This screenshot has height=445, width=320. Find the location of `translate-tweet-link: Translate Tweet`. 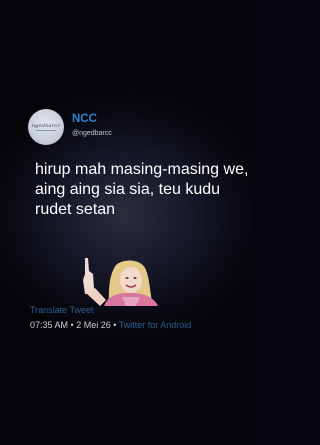

translate-tweet-link: Translate Tweet is located at coordinates (62, 310).